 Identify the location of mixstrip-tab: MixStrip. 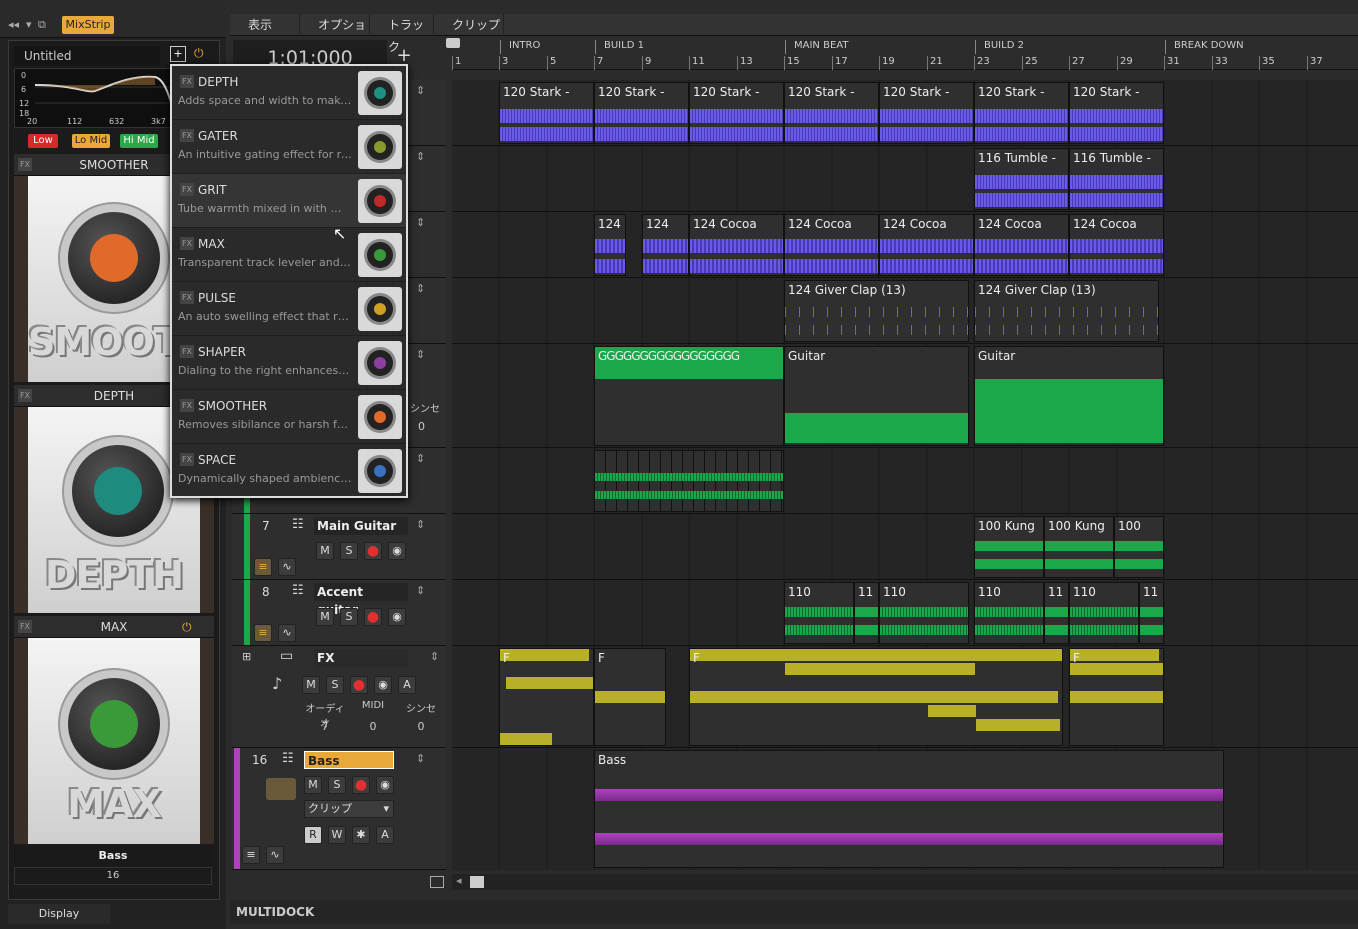
(88, 25).